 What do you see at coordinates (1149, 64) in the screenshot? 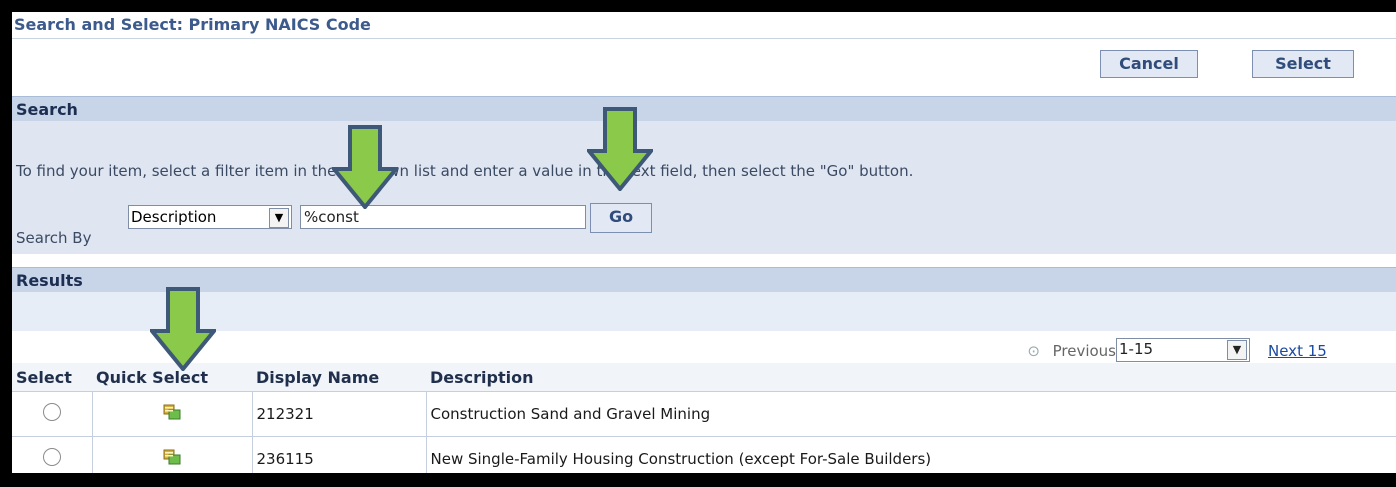
I see `cancel-button: Cancel` at bounding box center [1149, 64].